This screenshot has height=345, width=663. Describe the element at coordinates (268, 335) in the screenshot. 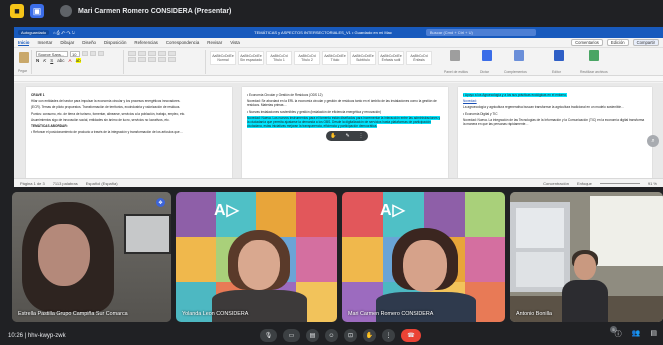

I see `microphone-icon: 🎙` at that location.